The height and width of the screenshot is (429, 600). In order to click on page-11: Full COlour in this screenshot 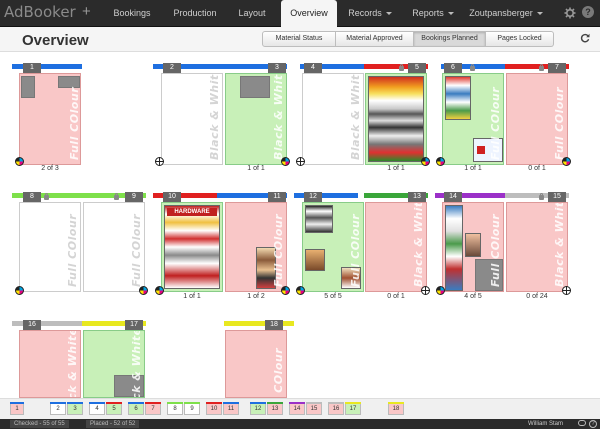, I will do `click(256, 247)`.